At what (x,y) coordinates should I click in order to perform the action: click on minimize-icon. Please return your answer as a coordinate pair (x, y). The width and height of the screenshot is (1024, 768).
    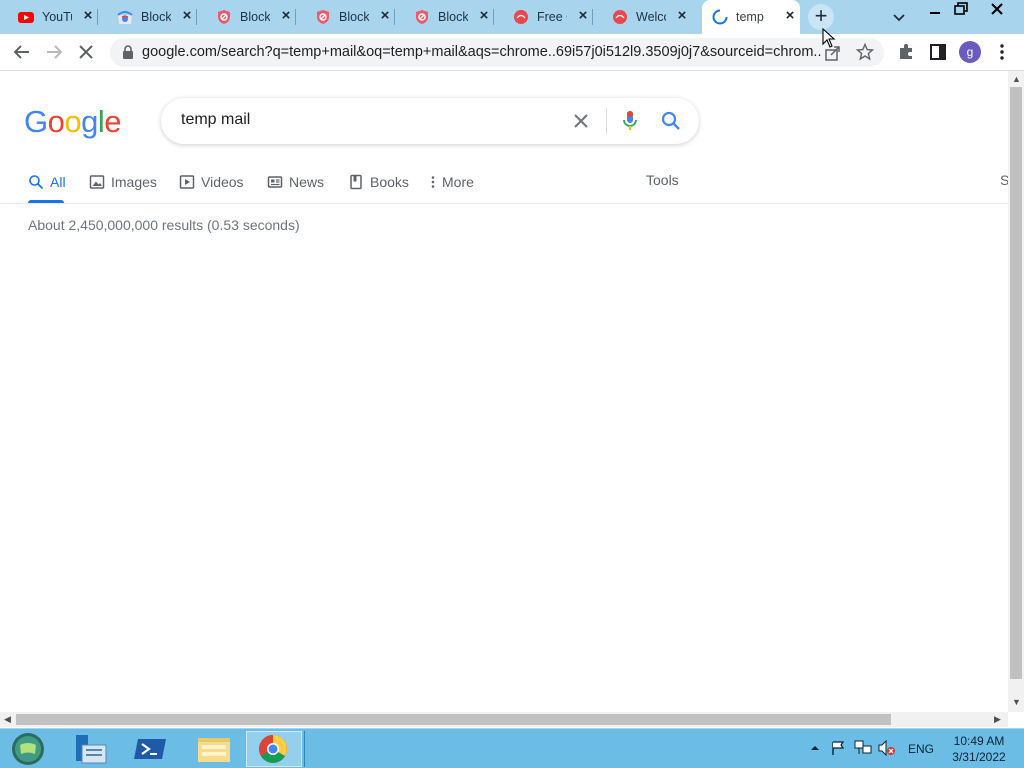
    Looking at the image, I should click on (935, 13).